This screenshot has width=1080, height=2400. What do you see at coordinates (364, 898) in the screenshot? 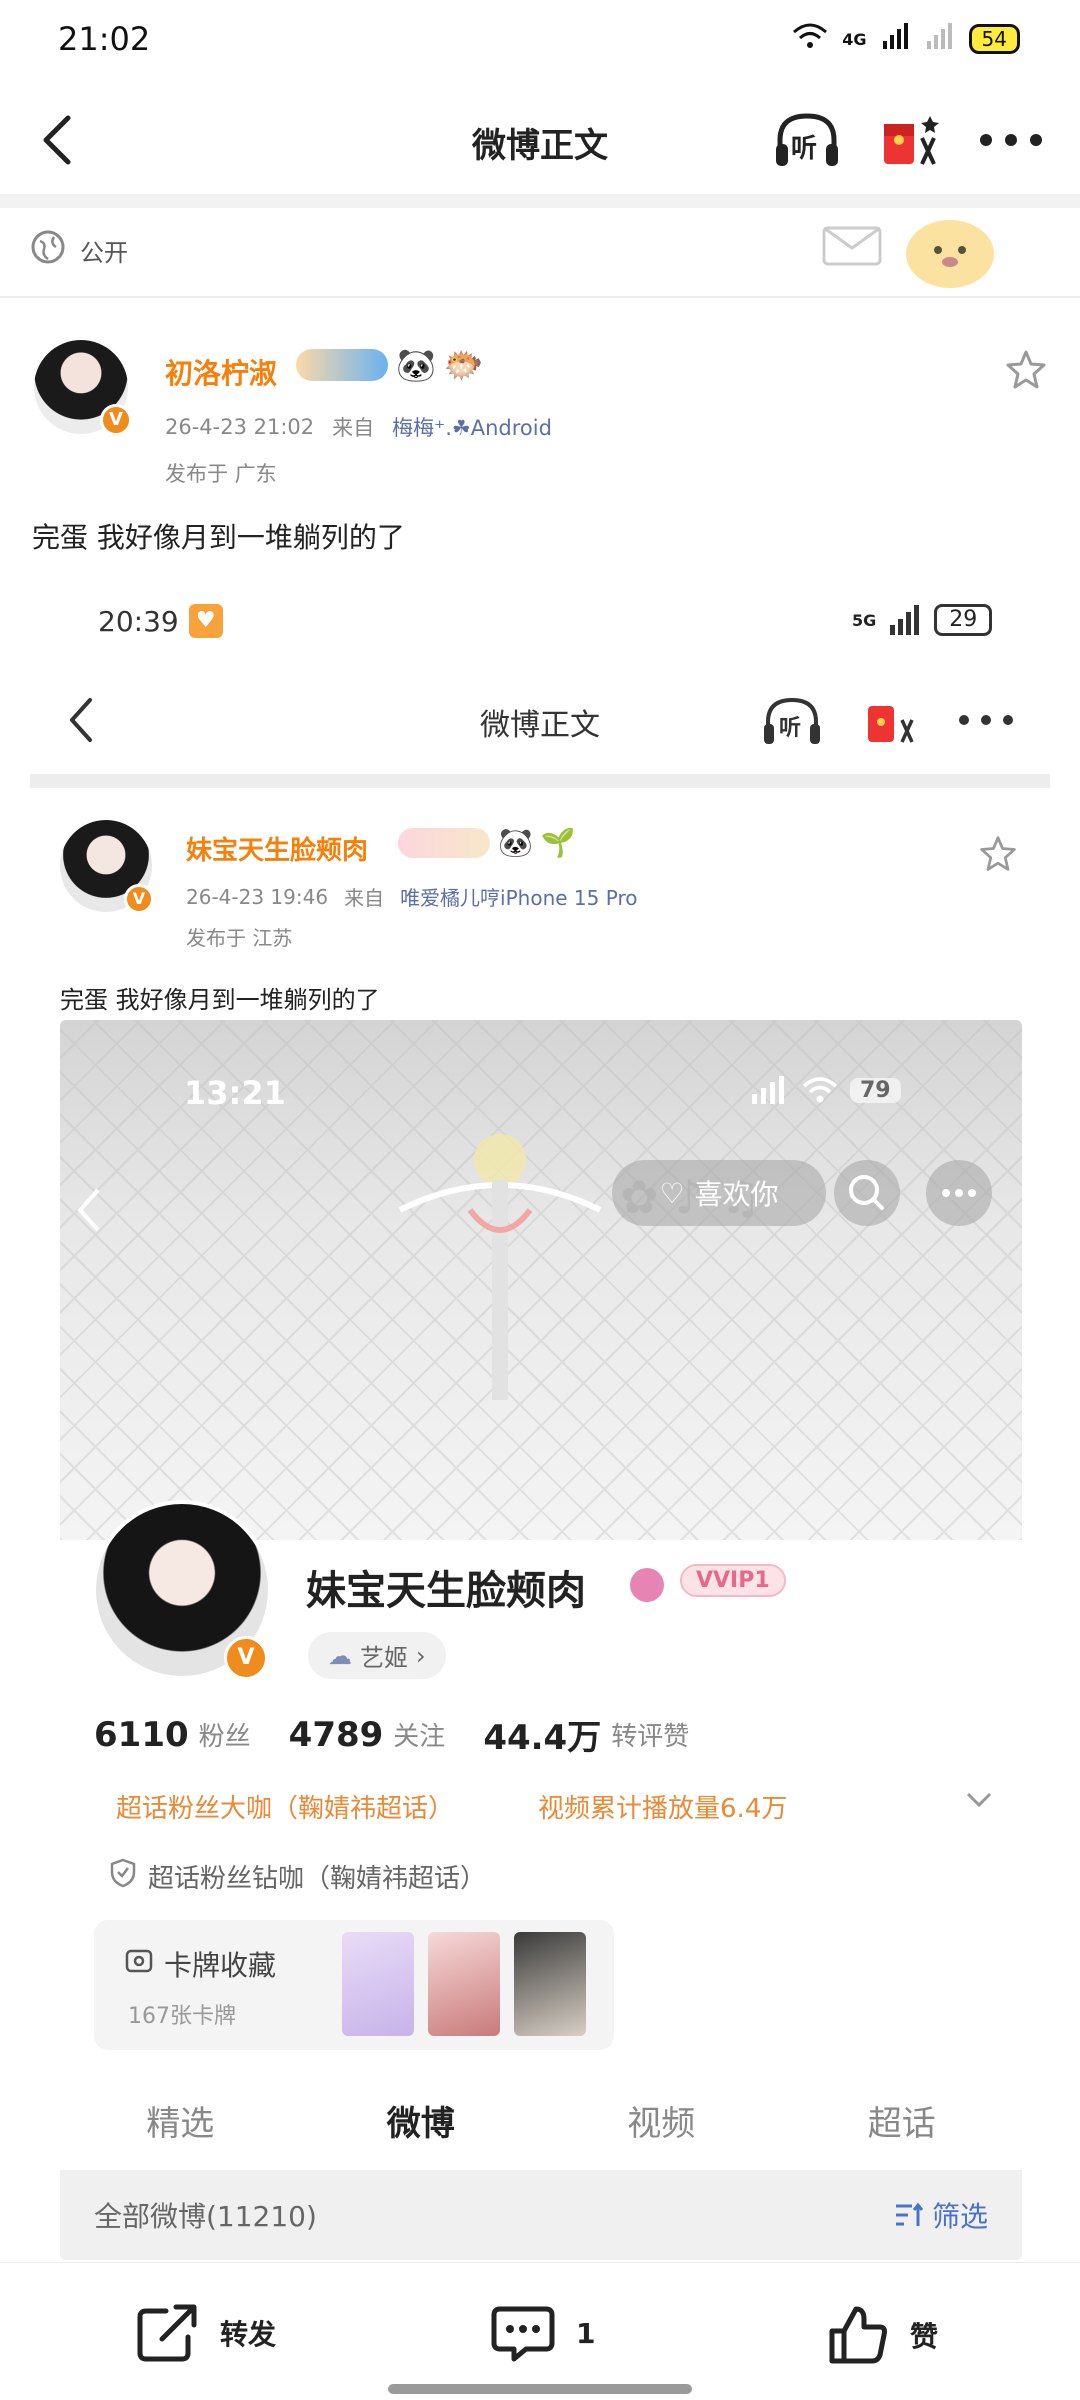
I see `embedded-source-prefix: 来自` at bounding box center [364, 898].